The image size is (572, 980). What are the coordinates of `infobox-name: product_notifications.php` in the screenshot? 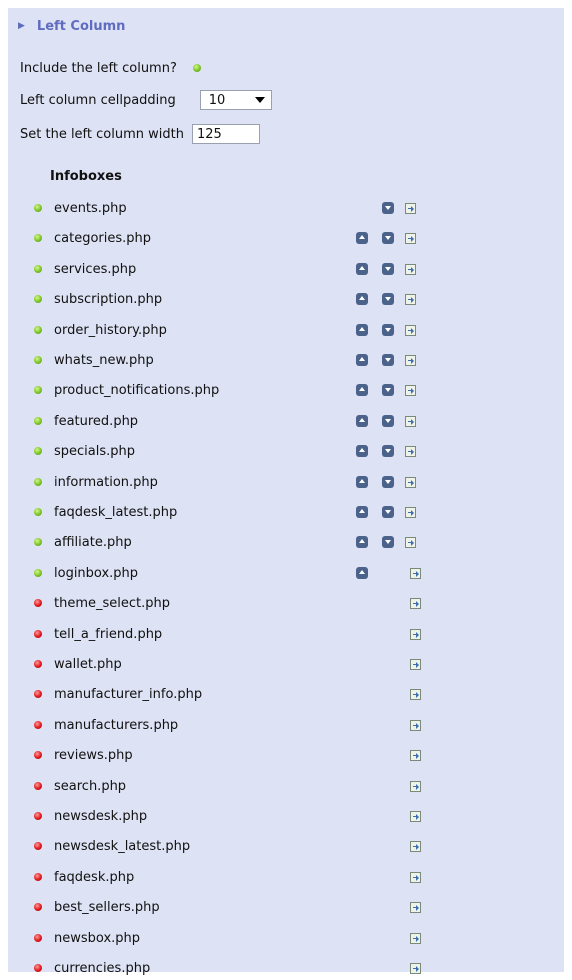 It's located at (137, 390).